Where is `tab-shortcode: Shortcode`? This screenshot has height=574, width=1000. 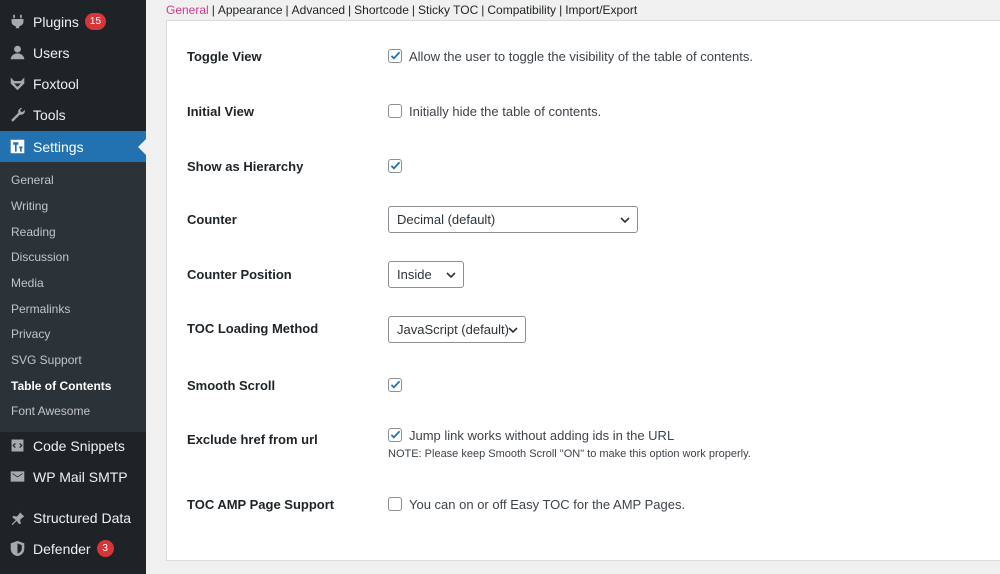 tab-shortcode: Shortcode is located at coordinates (381, 10).